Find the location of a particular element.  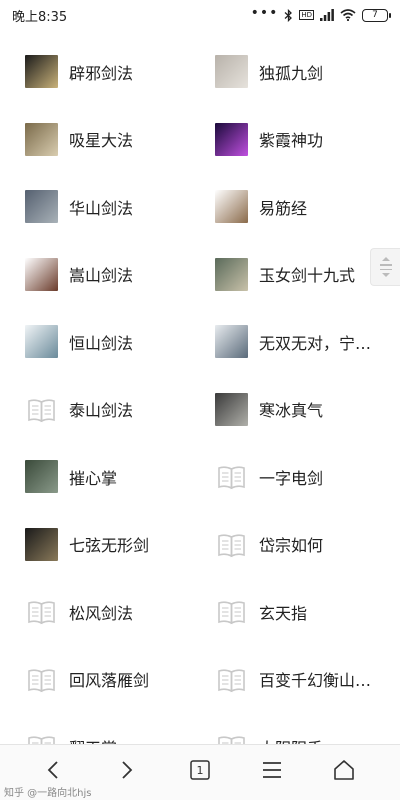

entry-item: 寒冰真气 is located at coordinates (307, 410).